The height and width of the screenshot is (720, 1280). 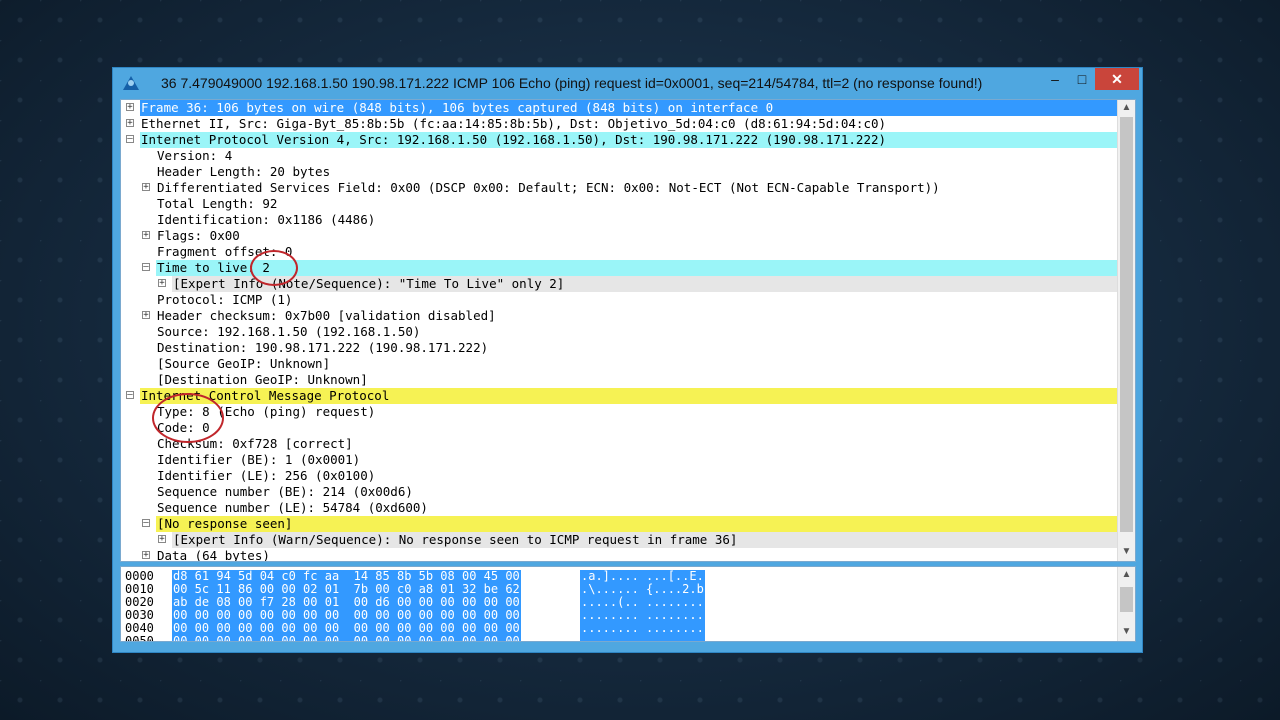 What do you see at coordinates (619, 508) in the screenshot?
I see `tree-row: Sequence number (LE): 54784 (0xd600)` at bounding box center [619, 508].